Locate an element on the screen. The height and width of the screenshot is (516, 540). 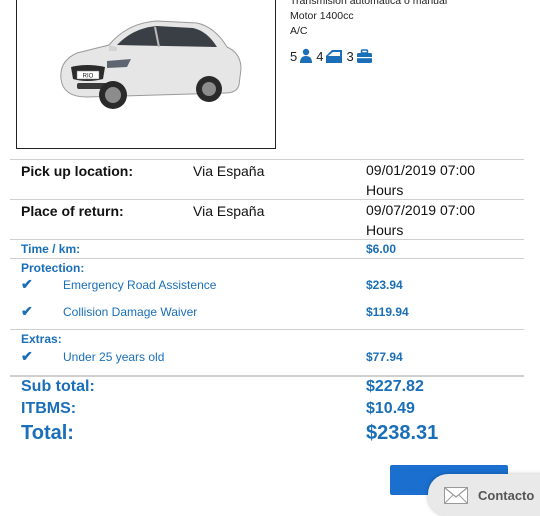
itbms-value: $10.49 is located at coordinates (390, 408).